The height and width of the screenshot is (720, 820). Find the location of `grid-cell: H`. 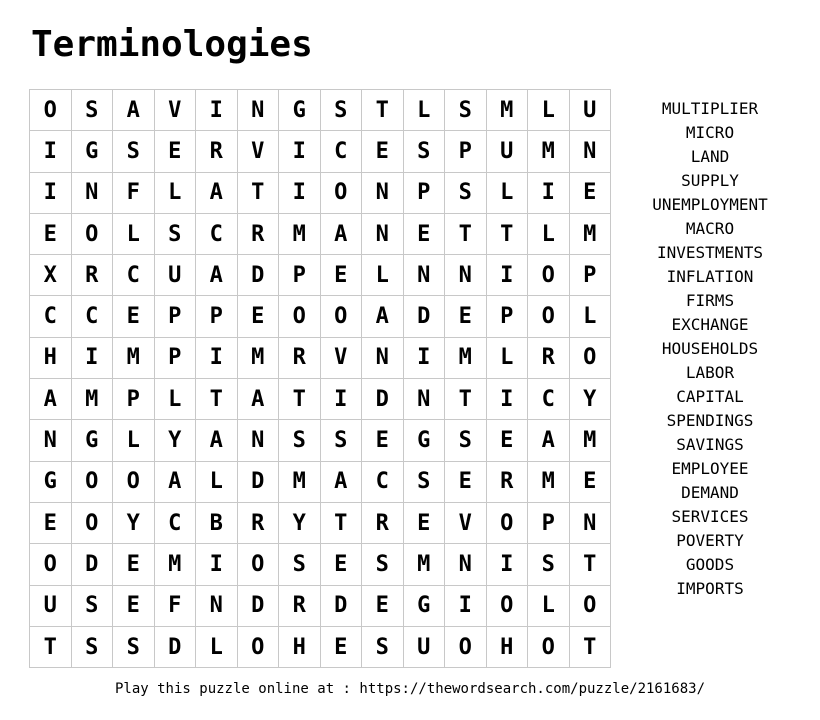

grid-cell: H is located at coordinates (300, 647).